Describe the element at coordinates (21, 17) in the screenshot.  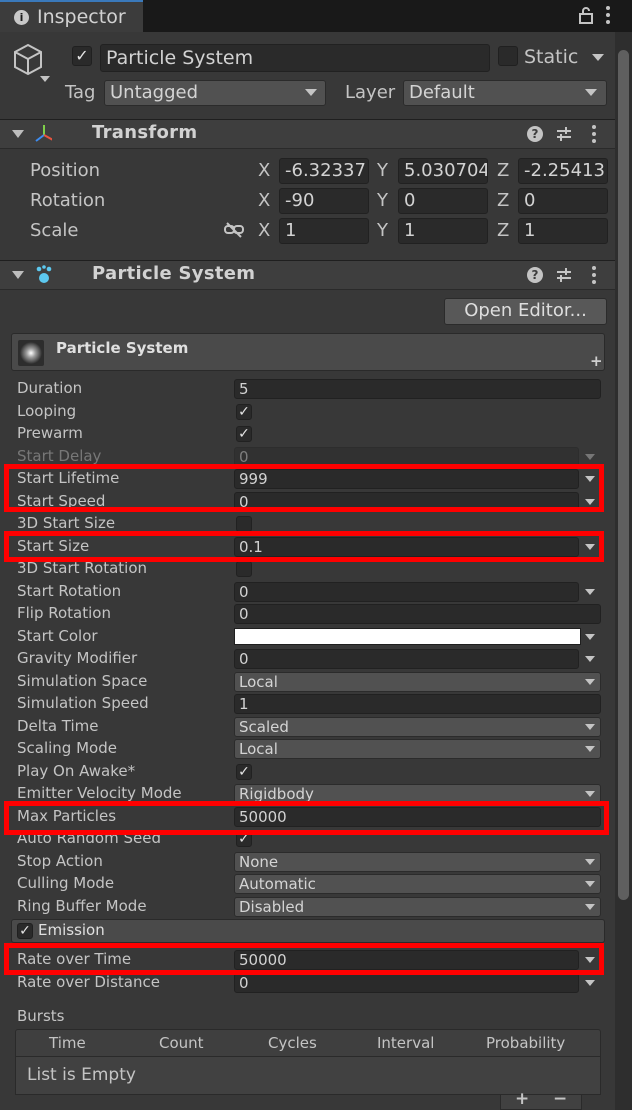
I see `info-icon: i` at that location.